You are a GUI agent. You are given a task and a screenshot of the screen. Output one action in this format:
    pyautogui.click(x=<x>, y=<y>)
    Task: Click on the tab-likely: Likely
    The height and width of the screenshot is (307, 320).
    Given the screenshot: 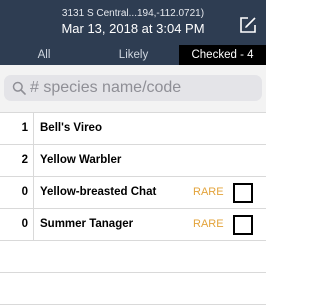 What is the action you would take?
    pyautogui.click(x=133, y=55)
    